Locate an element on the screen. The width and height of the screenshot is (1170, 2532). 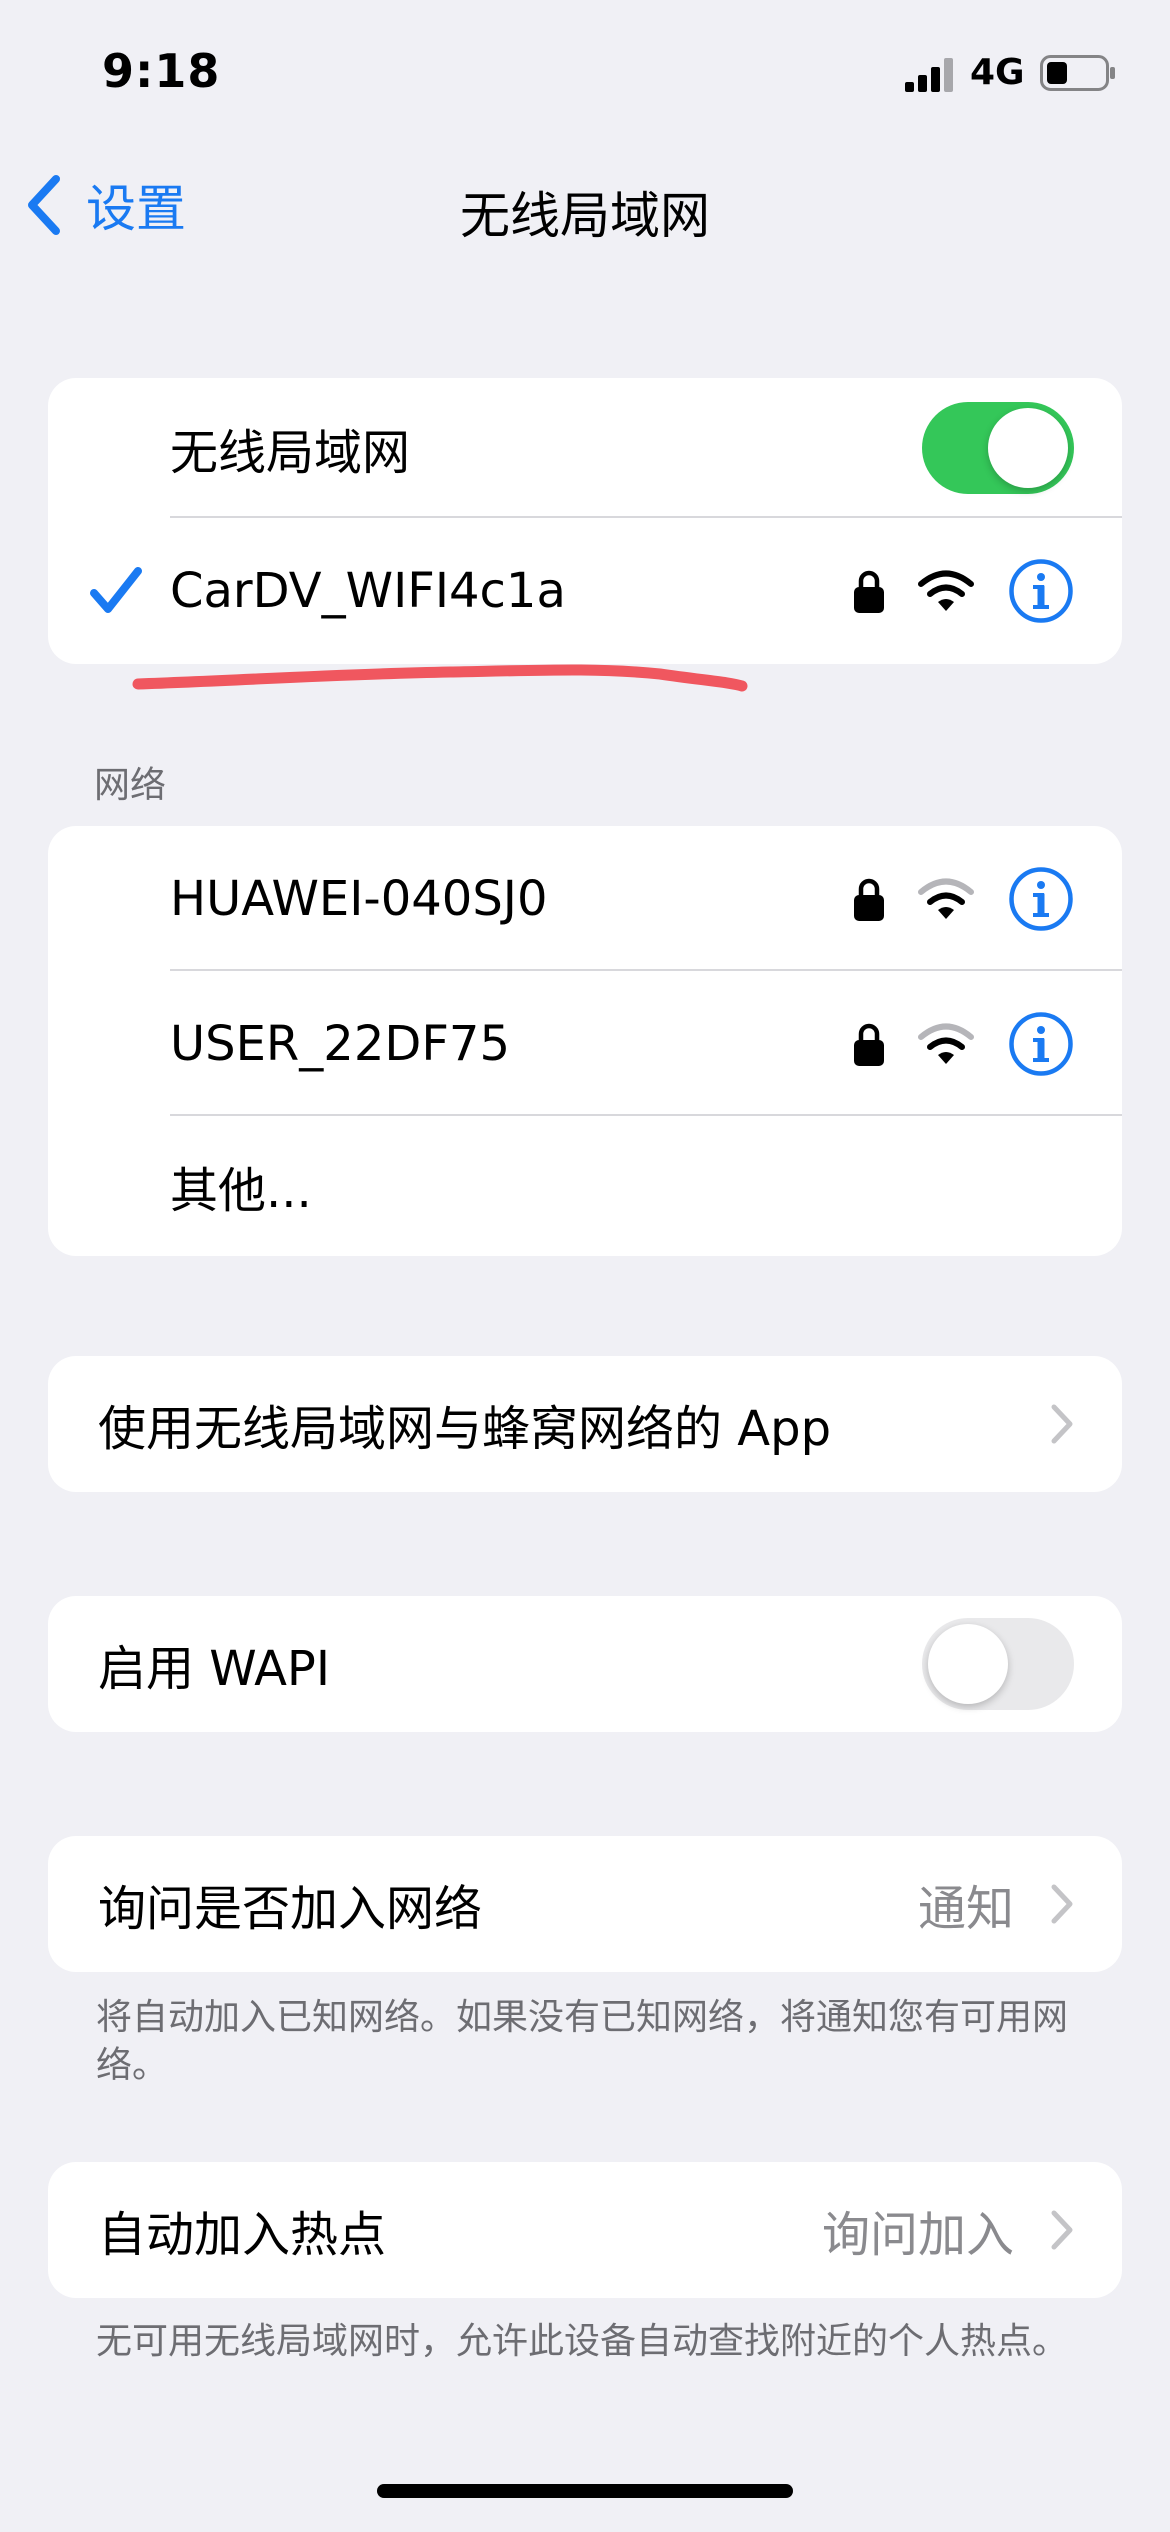
status-bar: 9:18 4G is located at coordinates (585, 70).